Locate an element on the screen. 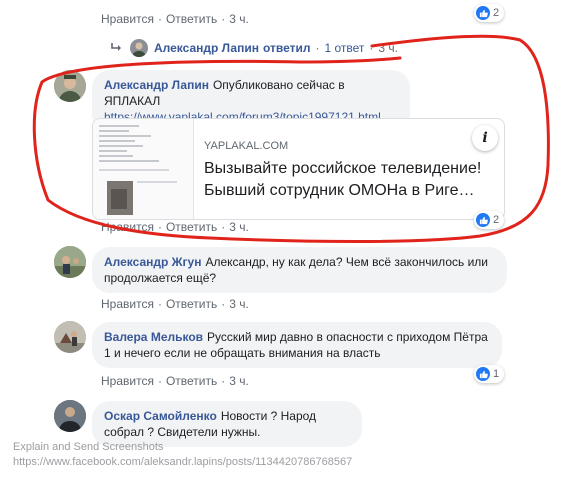 Image resolution: width=572 pixels, height=480 pixels. like-icon is located at coordinates (483, 374).